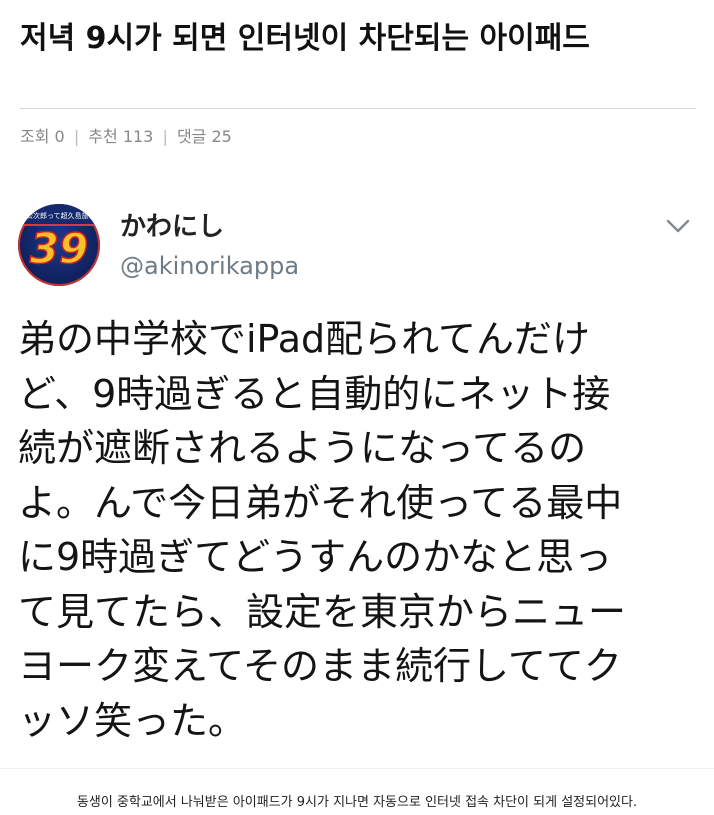 The height and width of the screenshot is (815, 714). I want to click on caption-divider, so click(357, 768).